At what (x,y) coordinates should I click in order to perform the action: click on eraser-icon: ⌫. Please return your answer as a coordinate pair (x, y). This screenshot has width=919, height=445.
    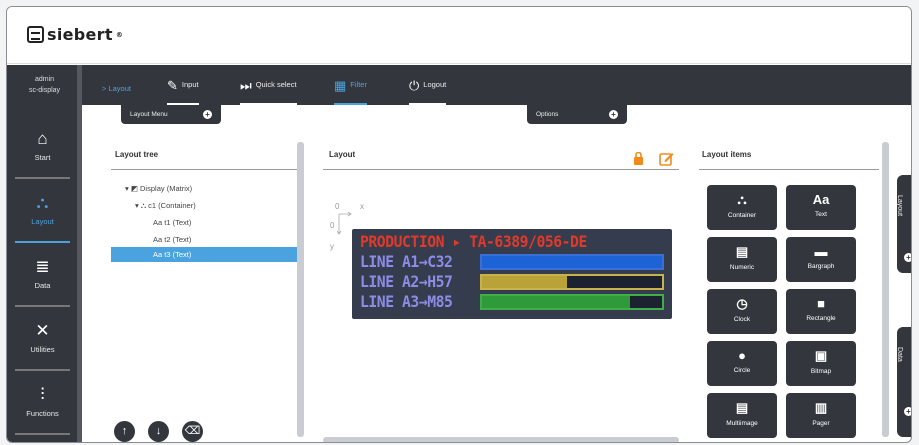
    Looking at the image, I should click on (192, 431).